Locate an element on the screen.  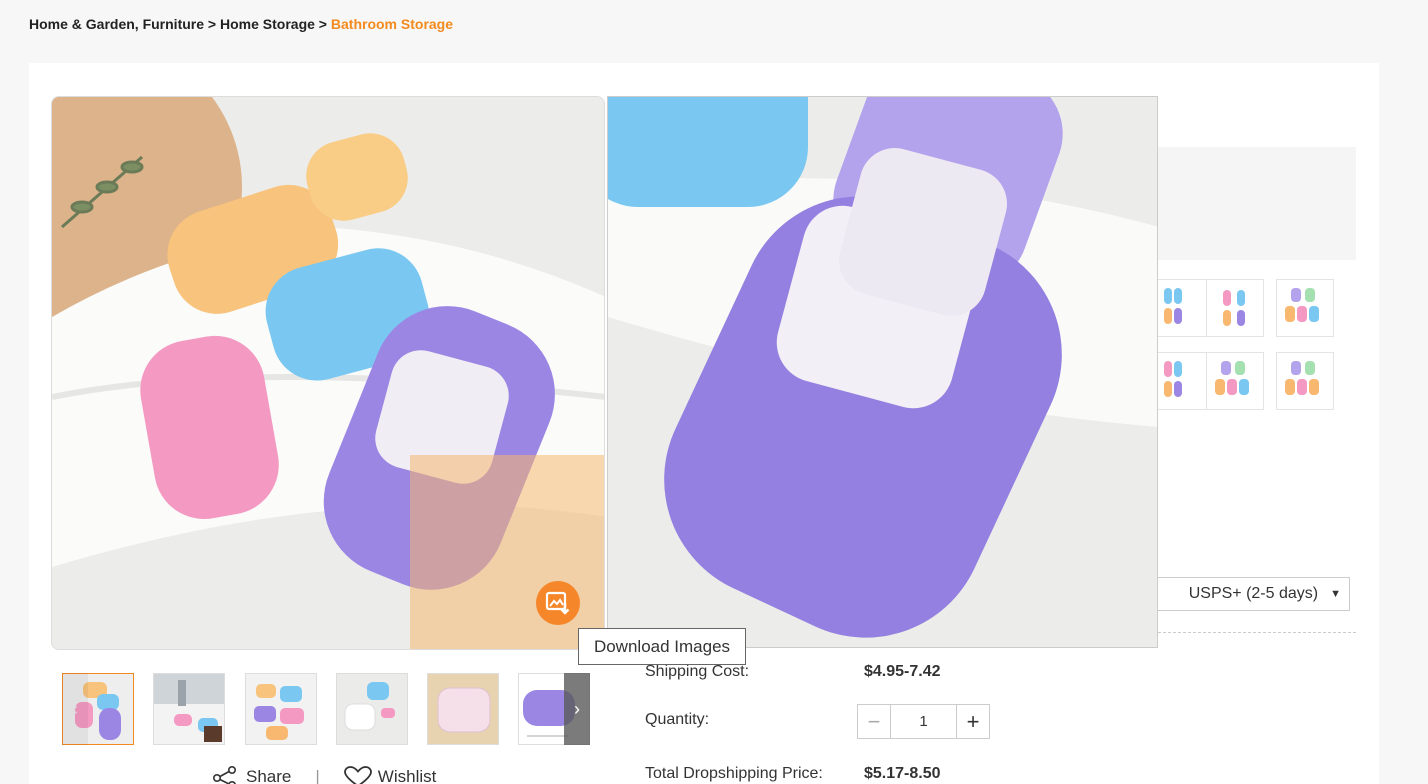
download-images-button is located at coordinates (558, 603).